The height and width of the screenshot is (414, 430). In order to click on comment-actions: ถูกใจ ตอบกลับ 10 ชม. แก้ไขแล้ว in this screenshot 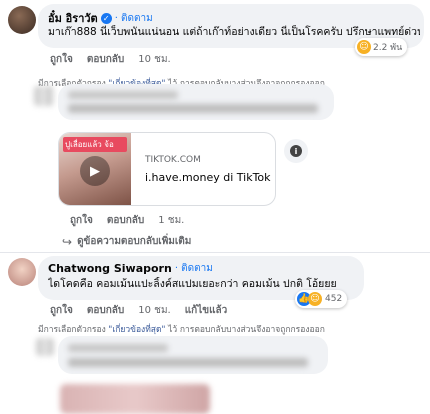, I will do `click(138, 310)`.